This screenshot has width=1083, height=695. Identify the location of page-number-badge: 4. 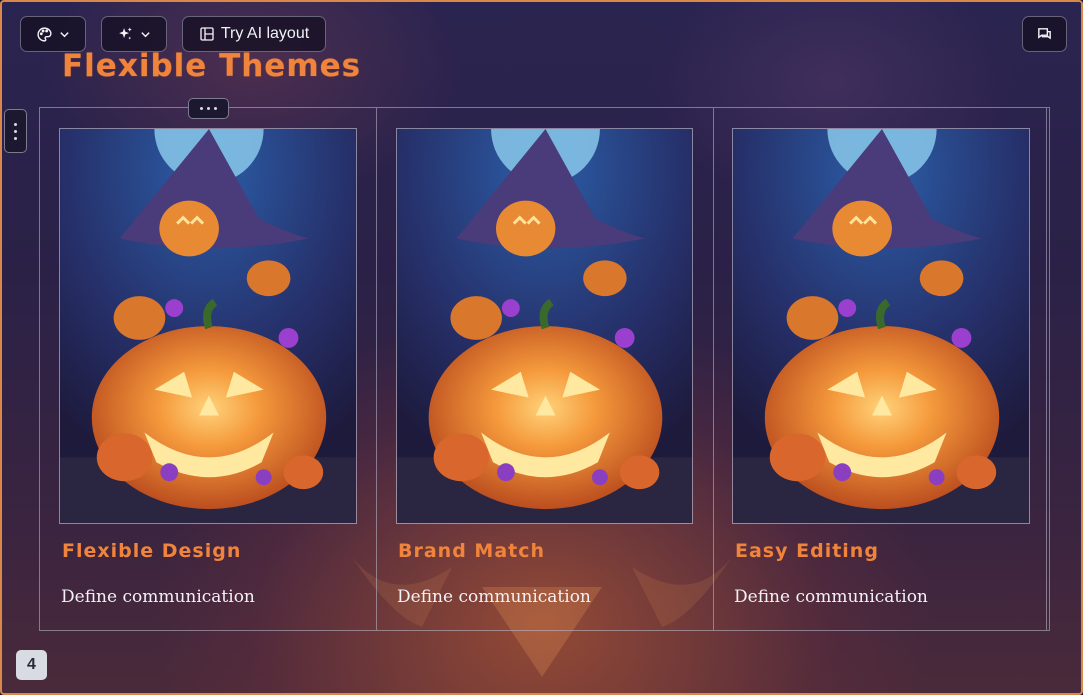
(31, 665).